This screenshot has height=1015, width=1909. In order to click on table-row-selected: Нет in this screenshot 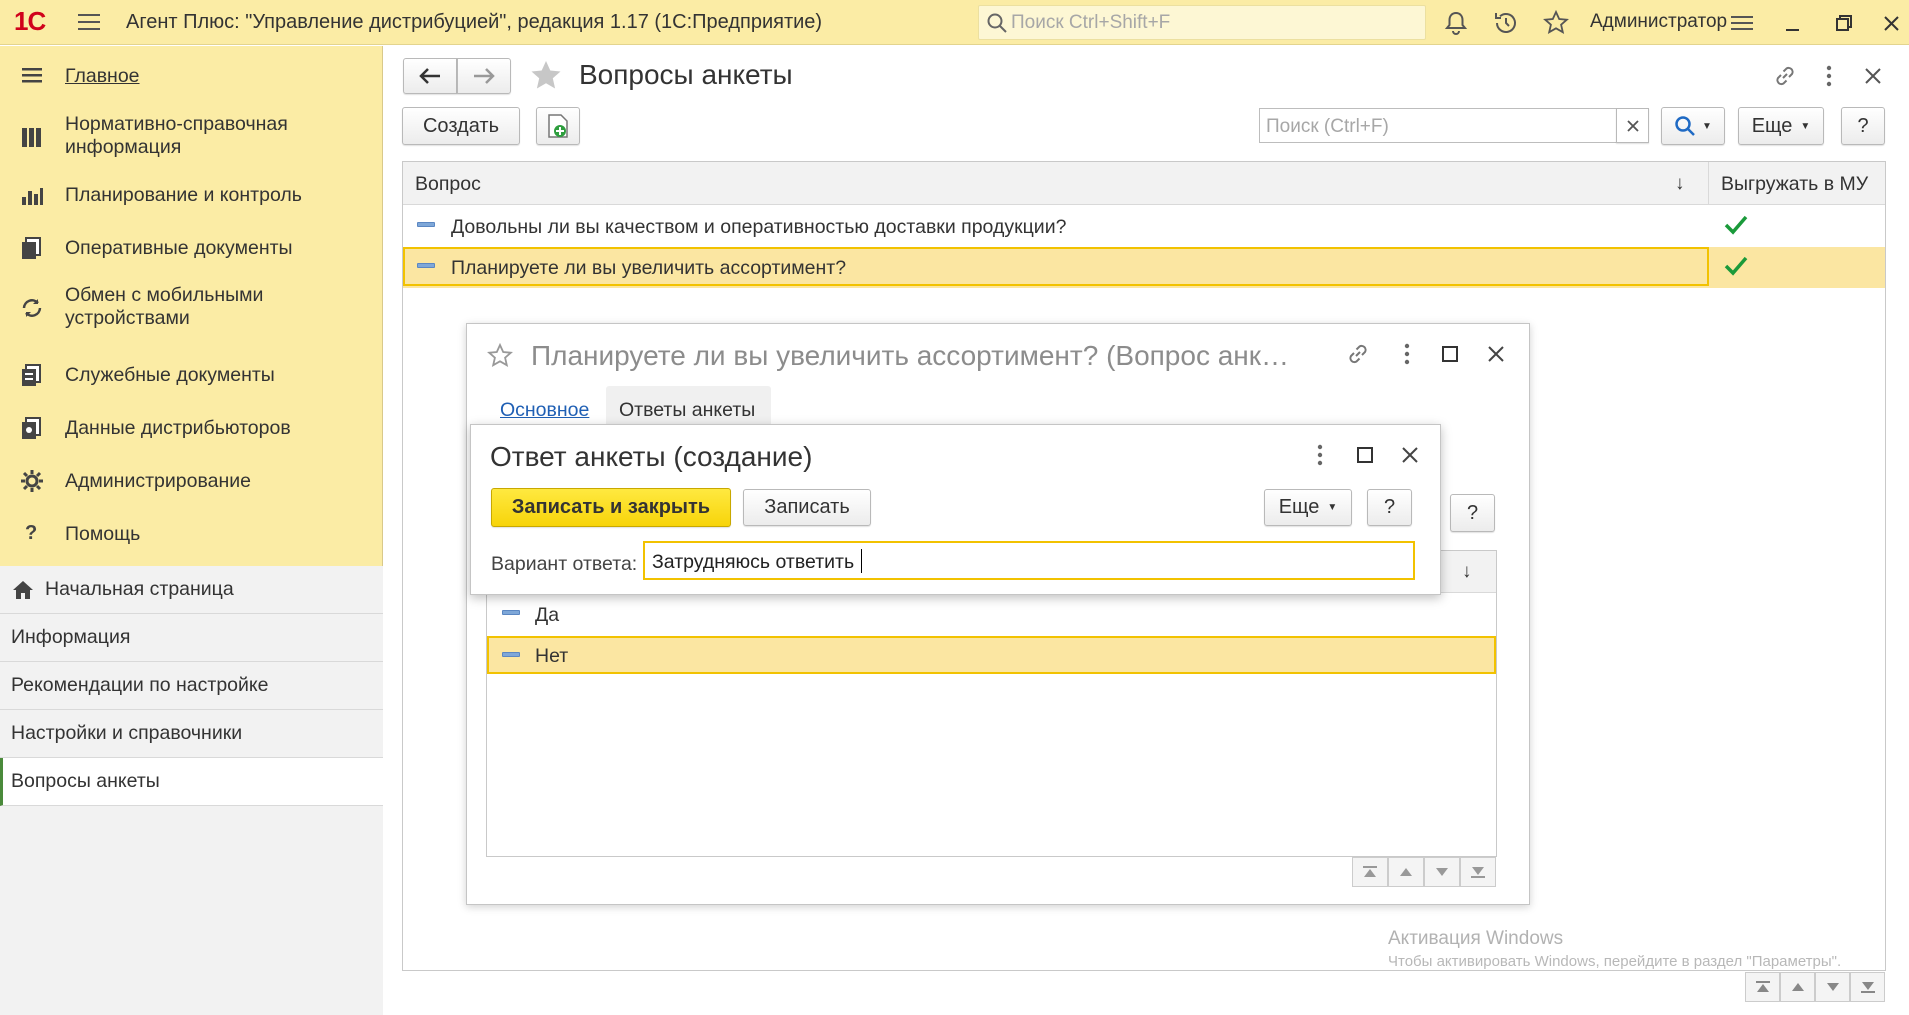, I will do `click(991, 655)`.